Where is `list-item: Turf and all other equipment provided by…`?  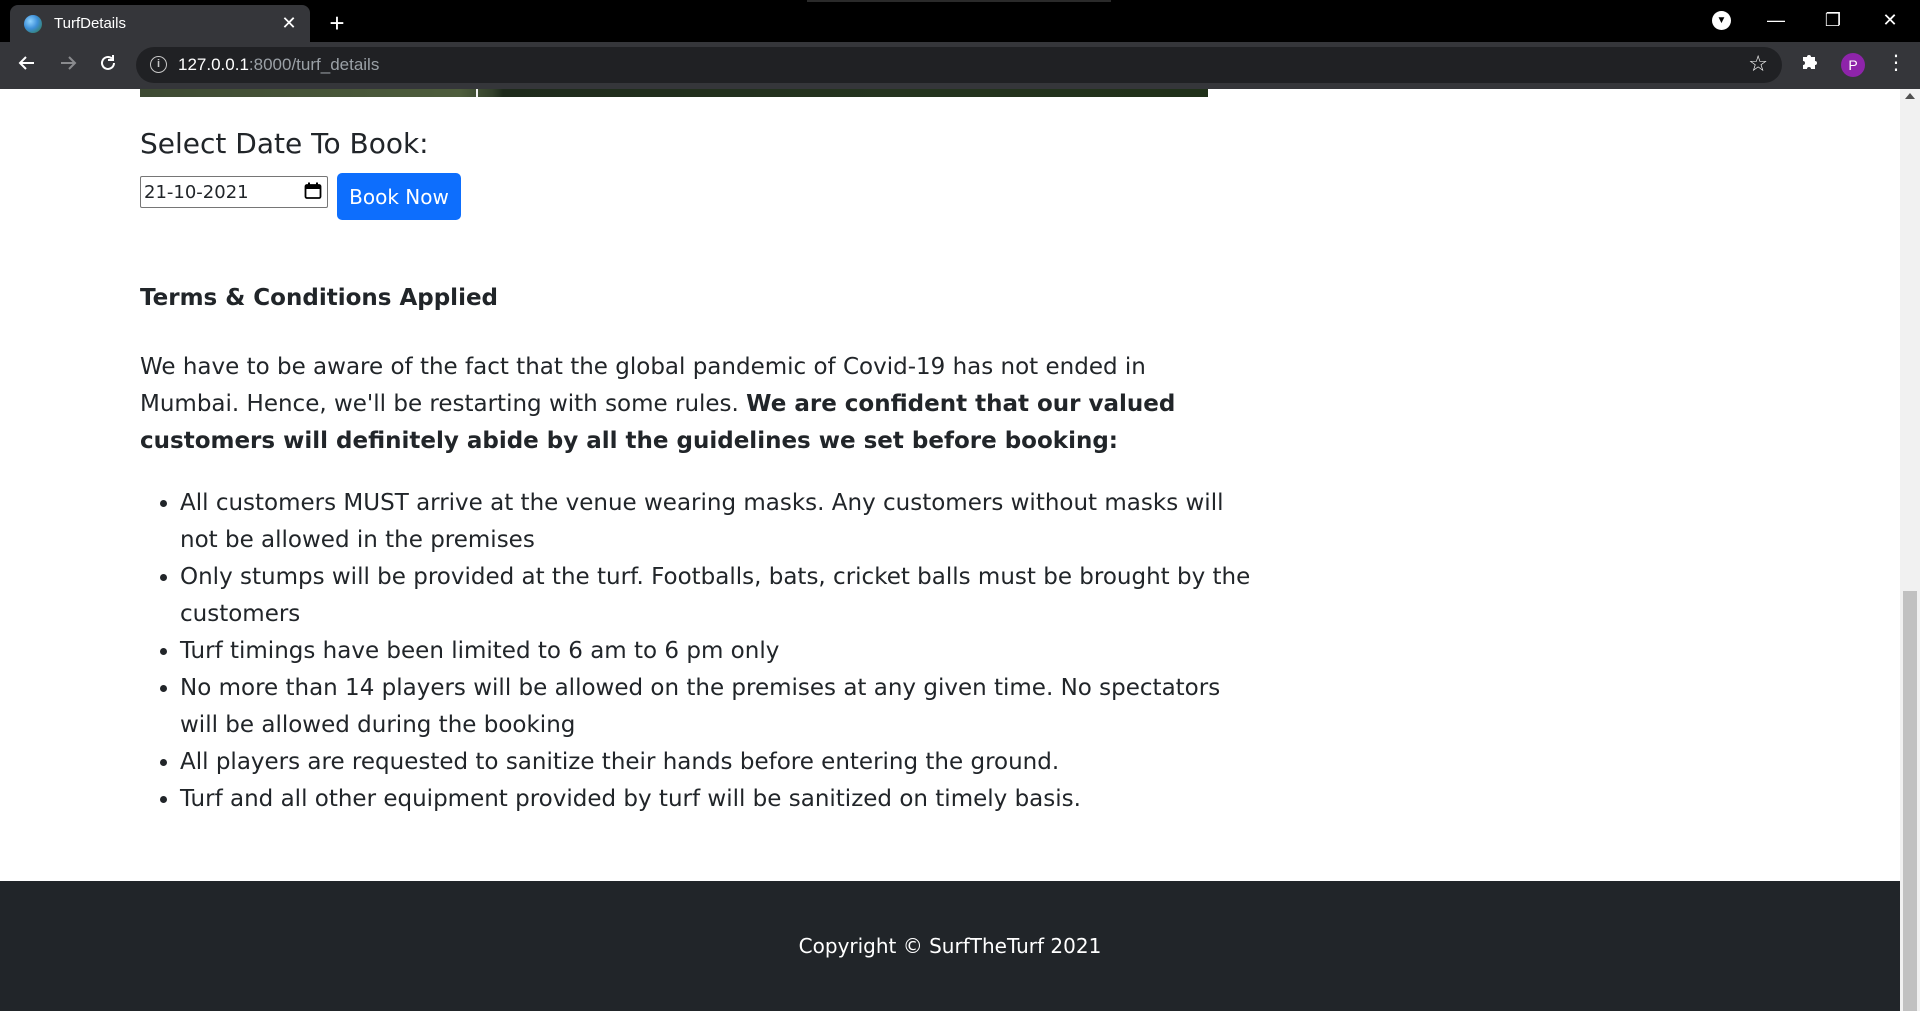 list-item: Turf and all other equipment provided by… is located at coordinates (720, 799).